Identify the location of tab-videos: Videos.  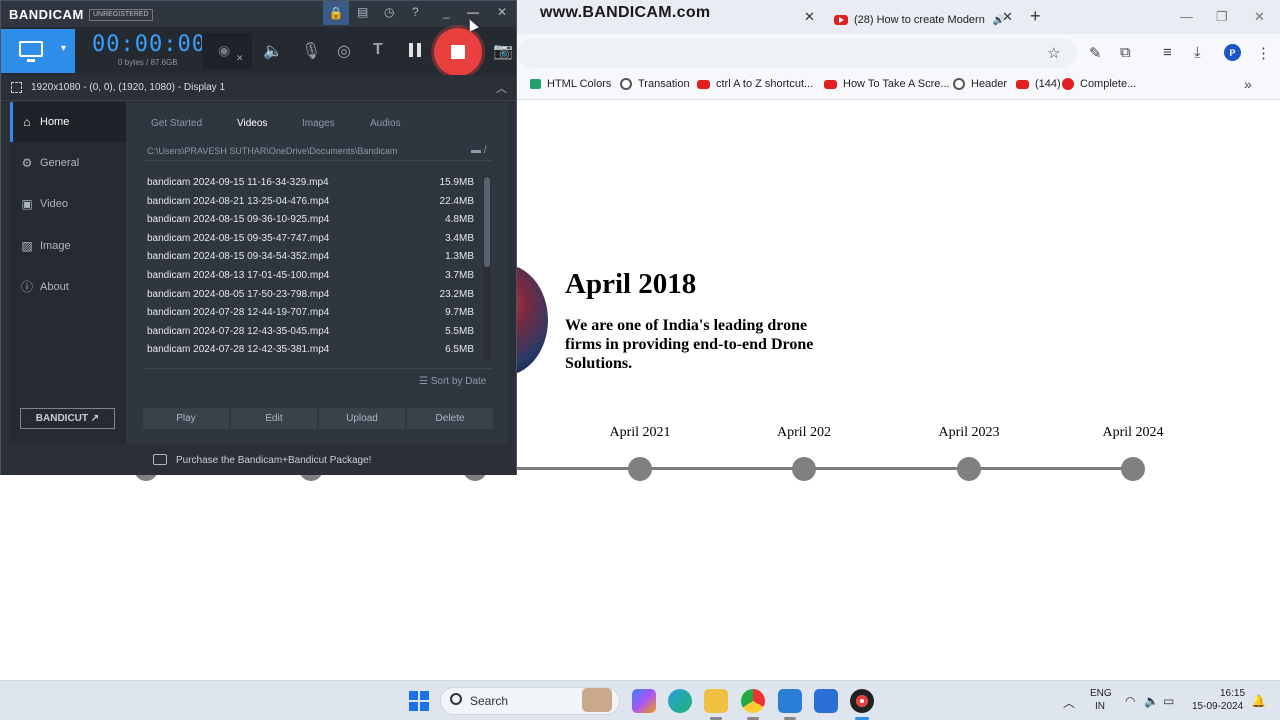
(269, 123).